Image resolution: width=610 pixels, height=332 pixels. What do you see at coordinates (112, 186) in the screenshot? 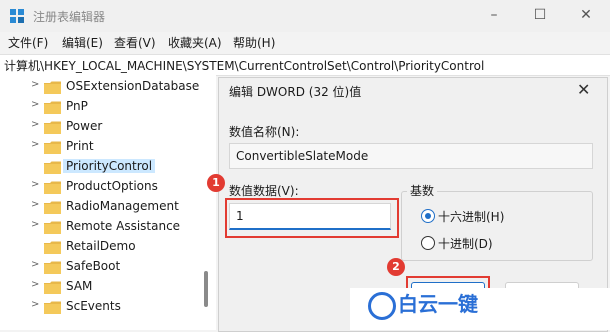
I see `tree-item-label: ProductOptions` at bounding box center [112, 186].